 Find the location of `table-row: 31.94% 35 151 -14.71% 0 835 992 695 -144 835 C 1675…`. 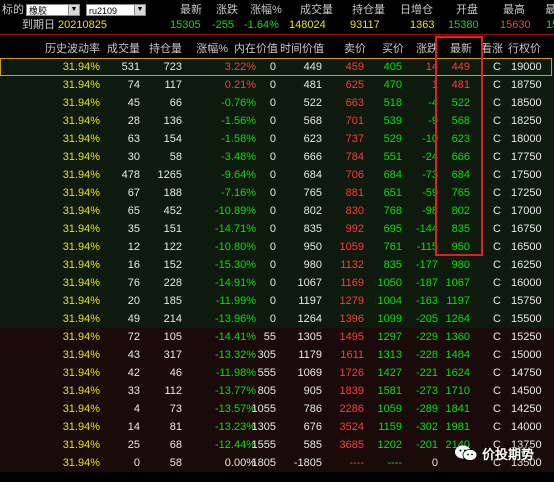

table-row: 31.94% 35 151 -14.71% 0 835 992 695 -144 835 C 1675… is located at coordinates (277, 229).